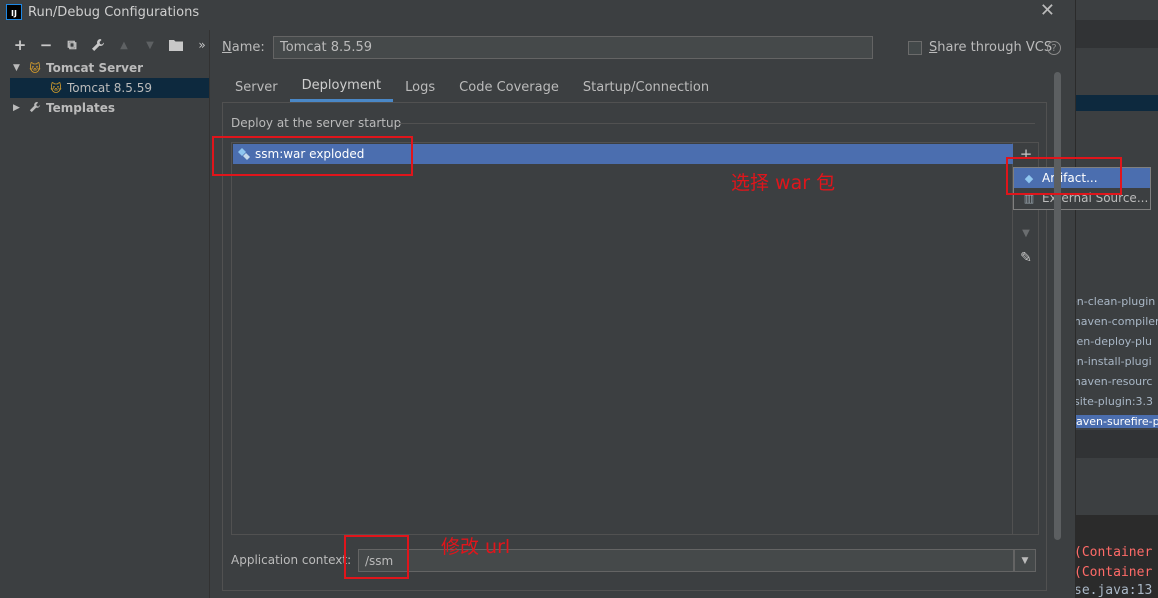  I want to click on wrench-icon-svg, so click(98, 45).